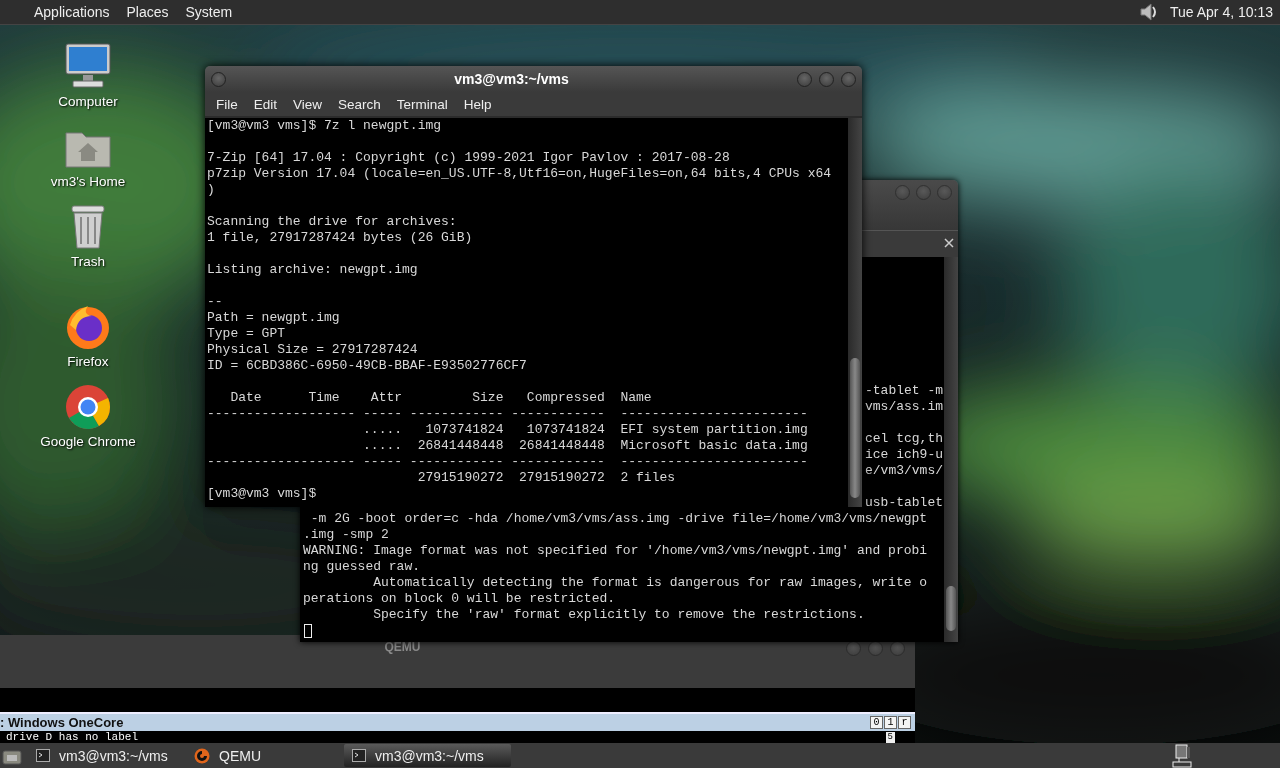 This screenshot has height=768, width=1280. What do you see at coordinates (359, 104) in the screenshot?
I see `menu-item: Search` at bounding box center [359, 104].